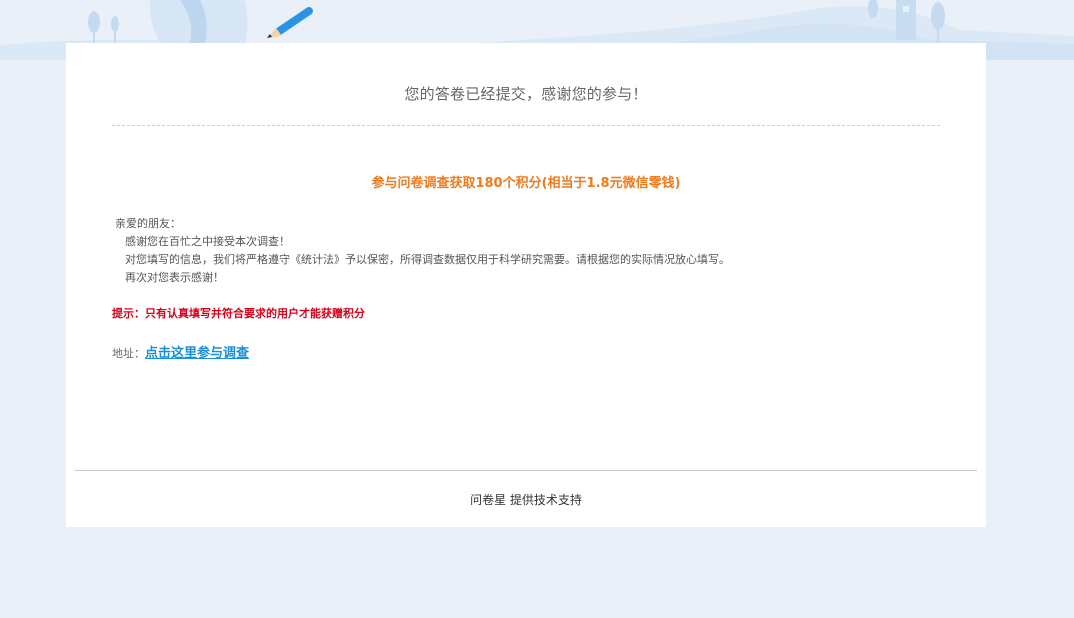 The width and height of the screenshot is (1074, 618). Describe the element at coordinates (128, 353) in the screenshot. I see `address-label: 地址：` at that location.